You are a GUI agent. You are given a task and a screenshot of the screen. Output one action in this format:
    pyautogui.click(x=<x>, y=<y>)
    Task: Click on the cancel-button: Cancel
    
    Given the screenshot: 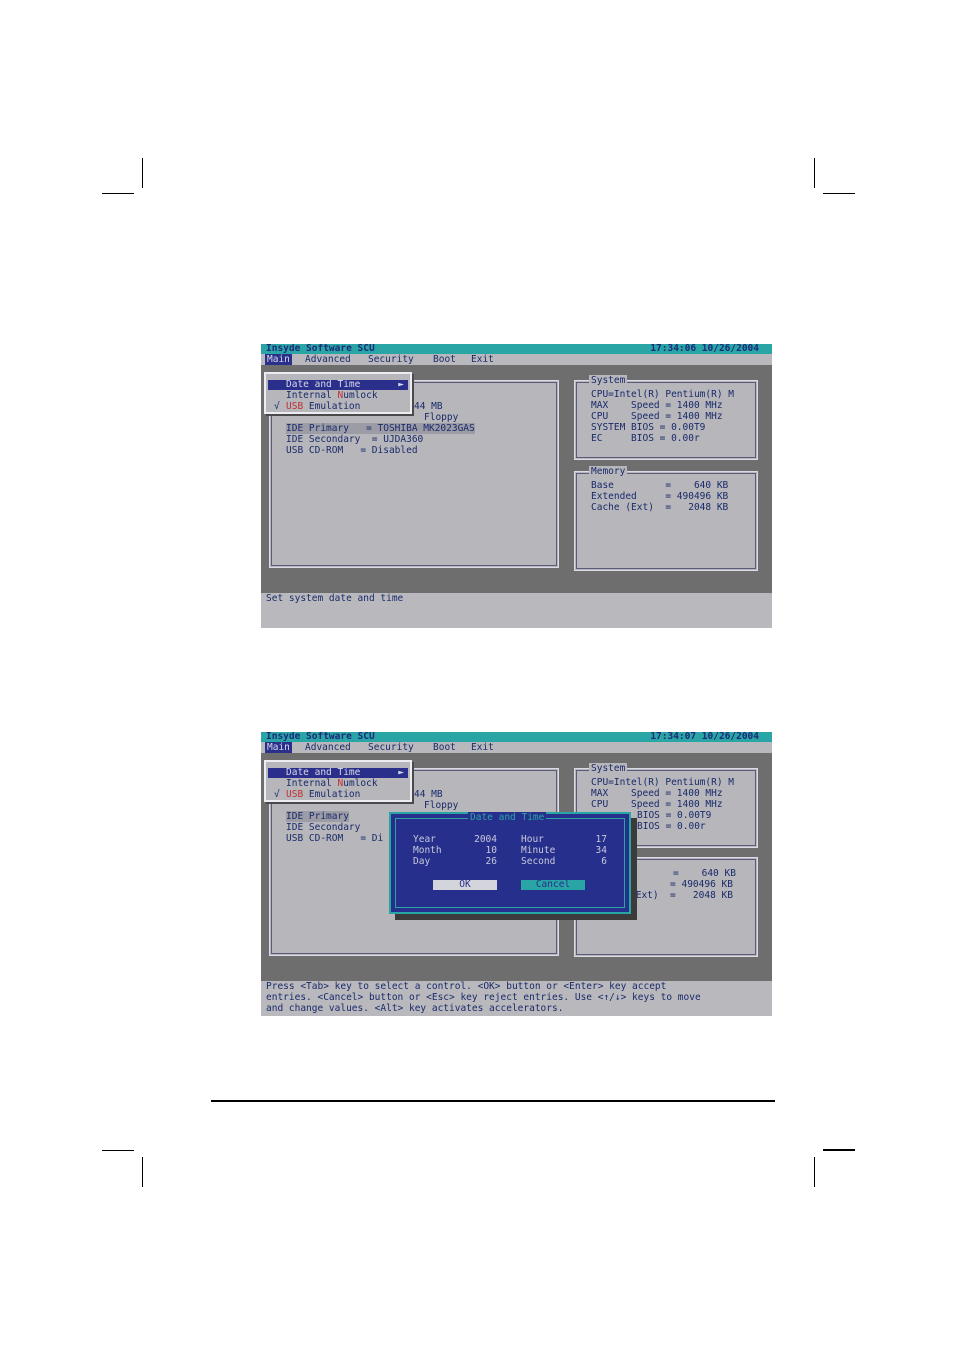 What is the action you would take?
    pyautogui.click(x=553, y=885)
    